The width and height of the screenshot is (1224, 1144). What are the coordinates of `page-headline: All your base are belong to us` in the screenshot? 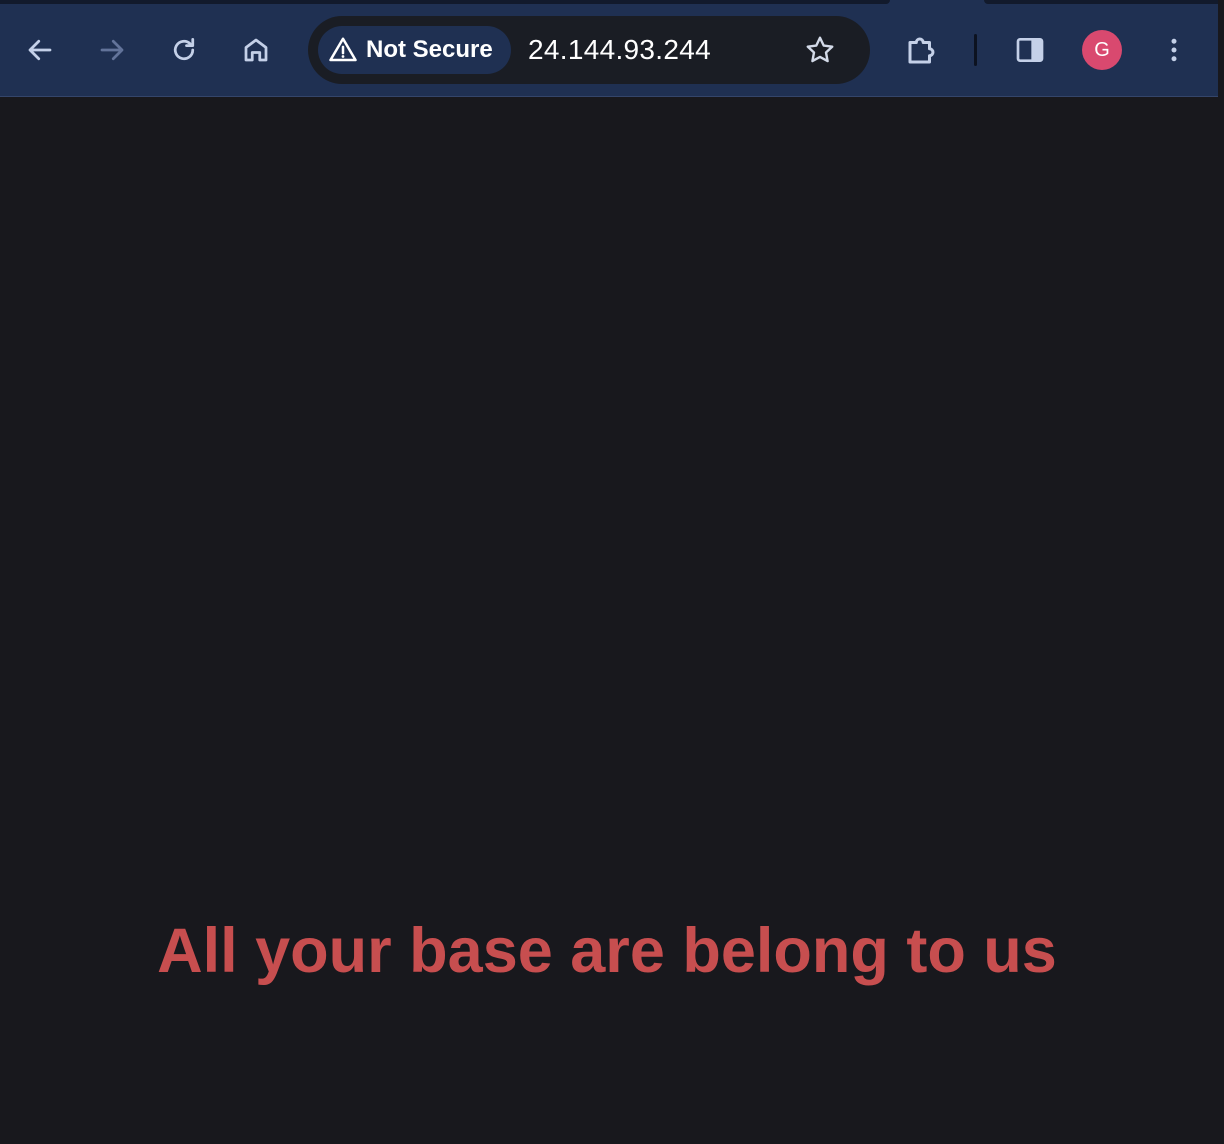 It's located at (607, 951).